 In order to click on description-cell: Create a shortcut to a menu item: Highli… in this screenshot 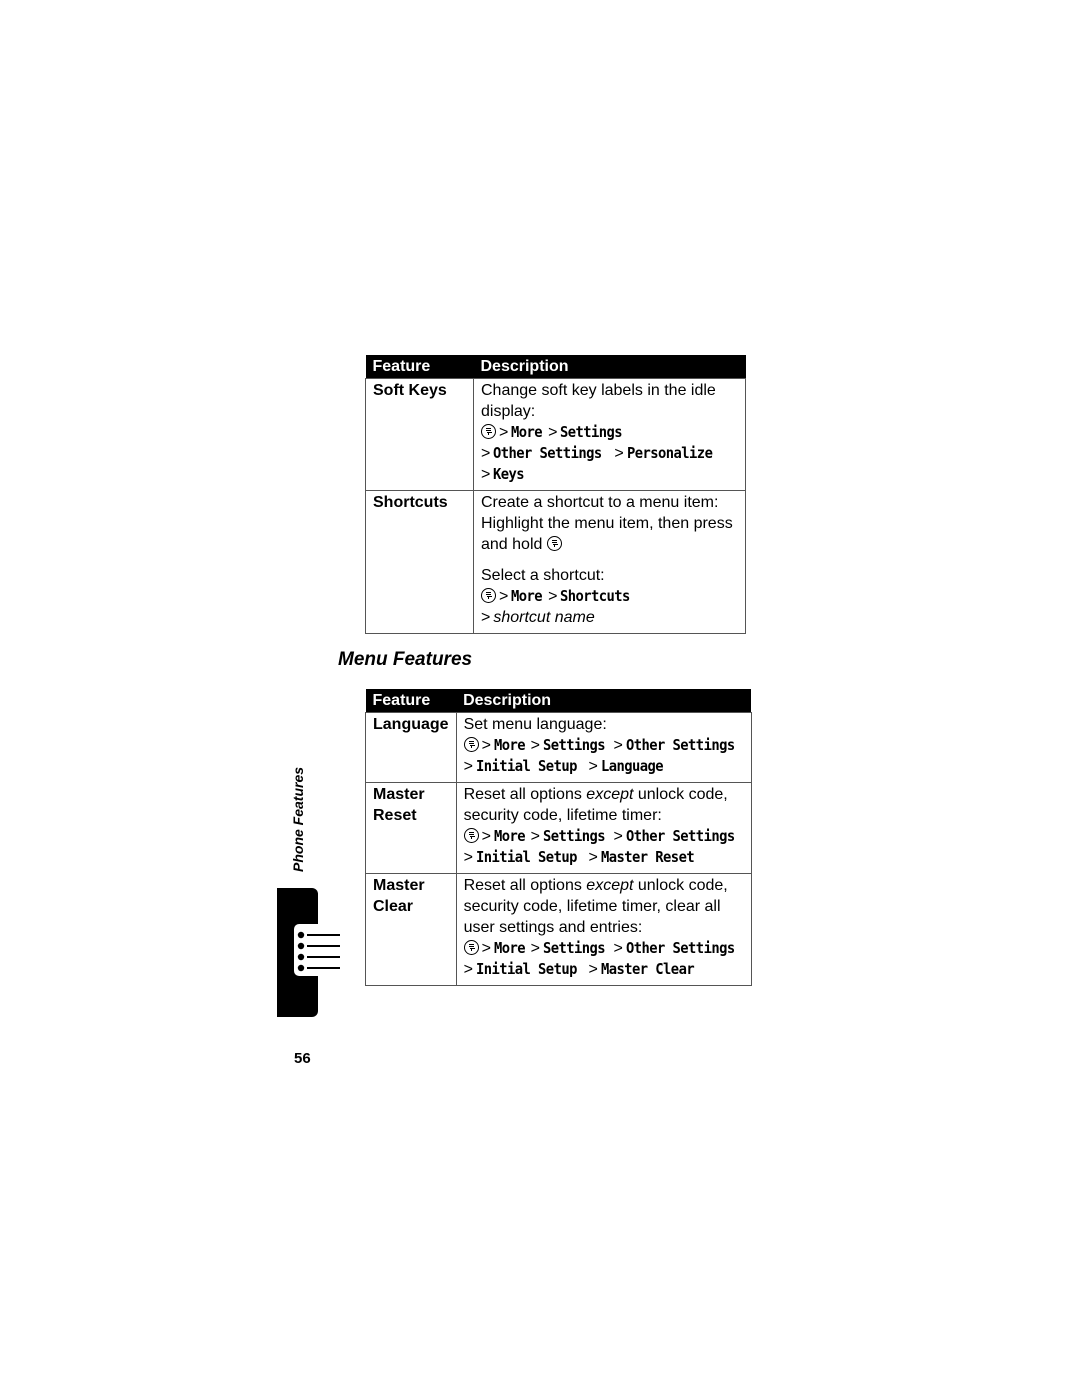, I will do `click(609, 562)`.